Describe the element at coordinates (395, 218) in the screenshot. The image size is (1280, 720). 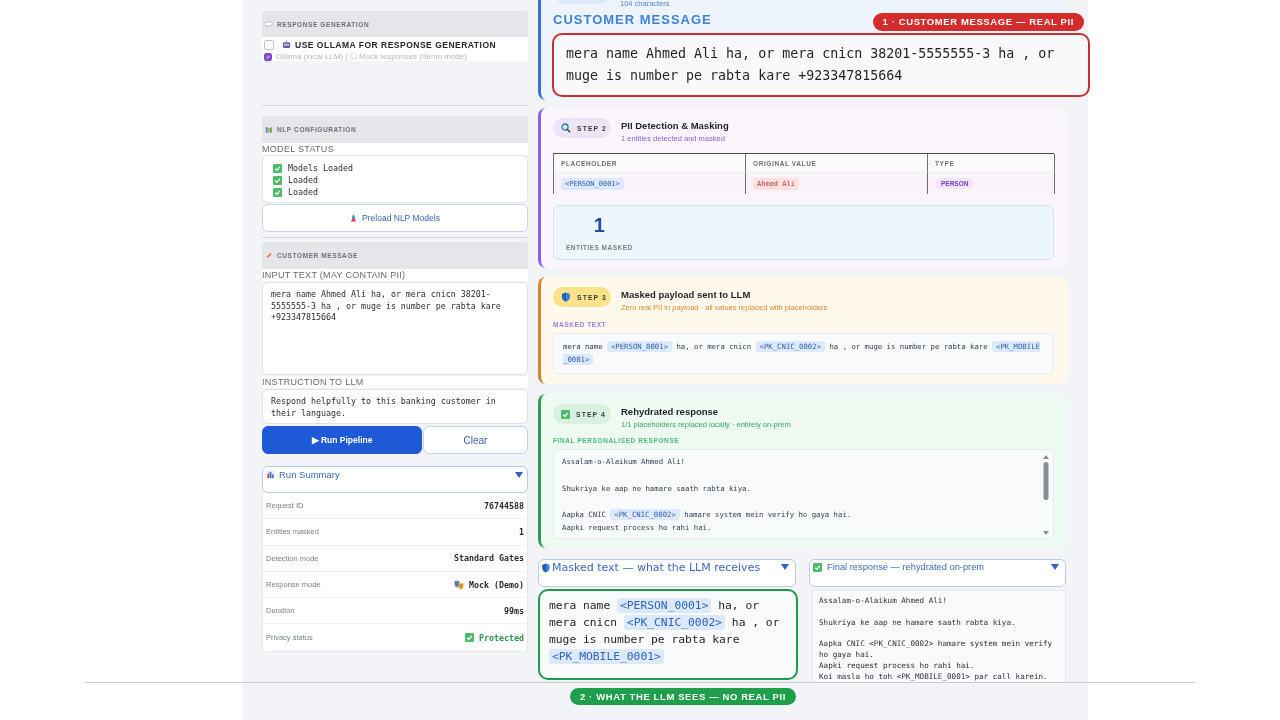
I see `preload-button: Preload NLP Models` at that location.